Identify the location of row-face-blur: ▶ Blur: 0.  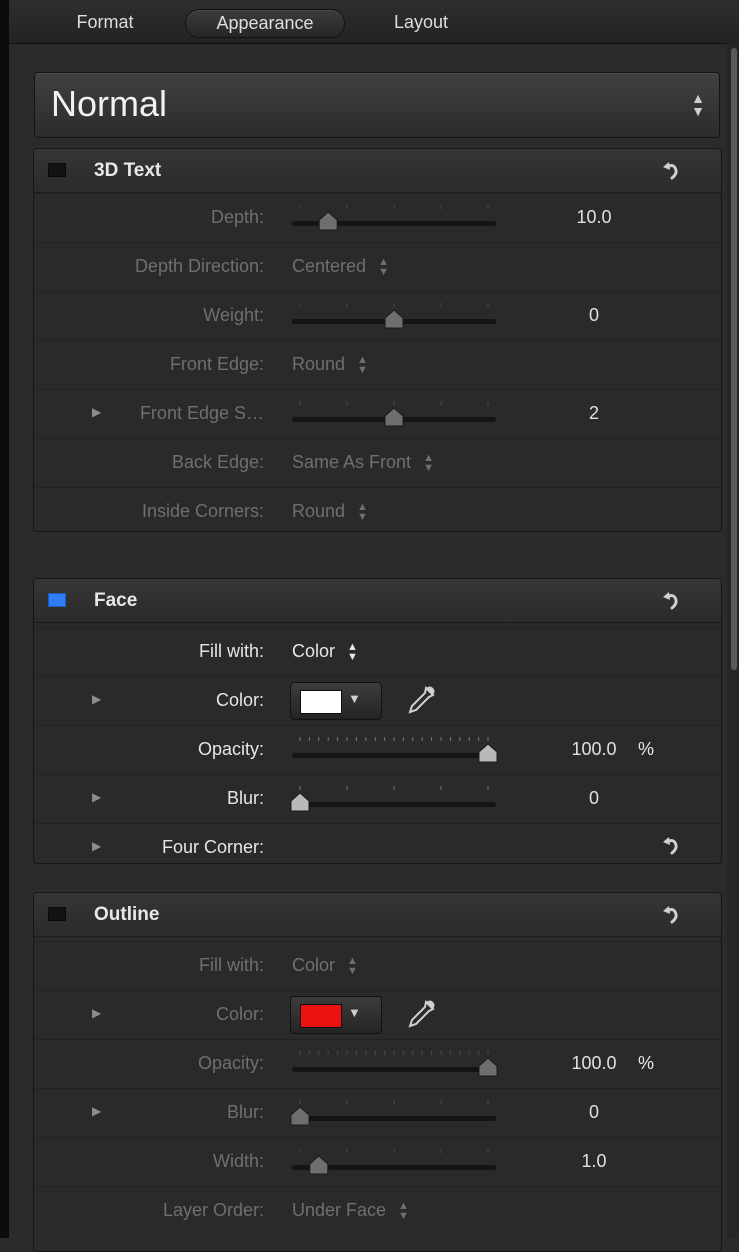
(377, 798).